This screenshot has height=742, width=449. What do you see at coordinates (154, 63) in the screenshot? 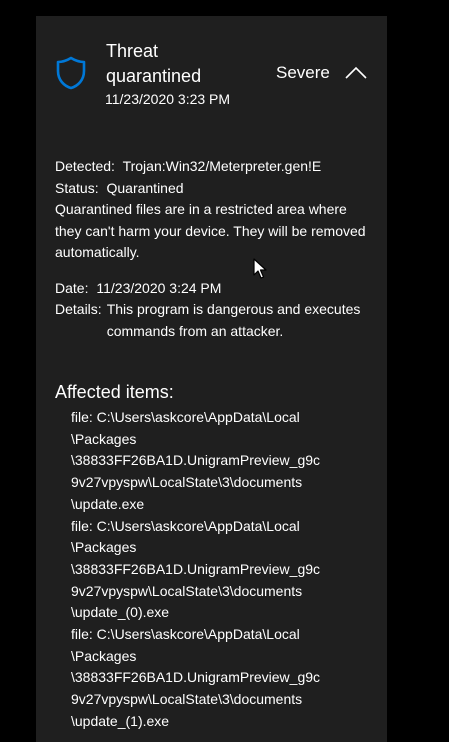
I see `threat-title: Threat quarantined` at bounding box center [154, 63].